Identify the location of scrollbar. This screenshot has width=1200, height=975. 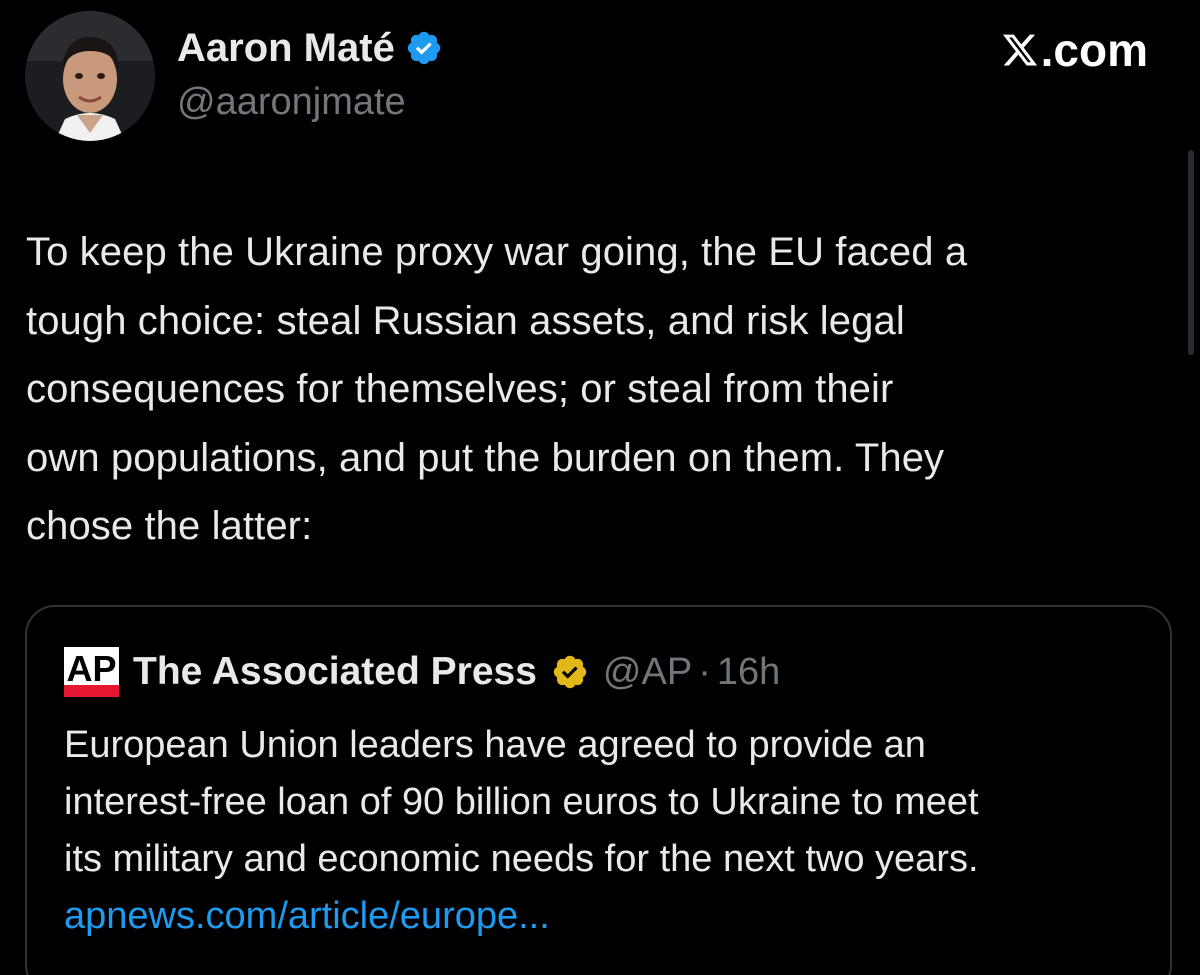
(1191, 252).